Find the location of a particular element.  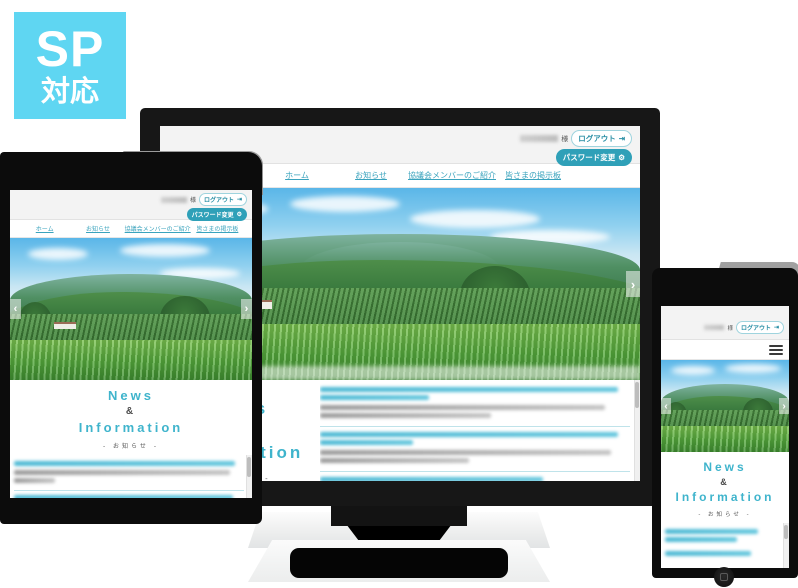

news-item-title-wrap is located at coordinates (366, 442).